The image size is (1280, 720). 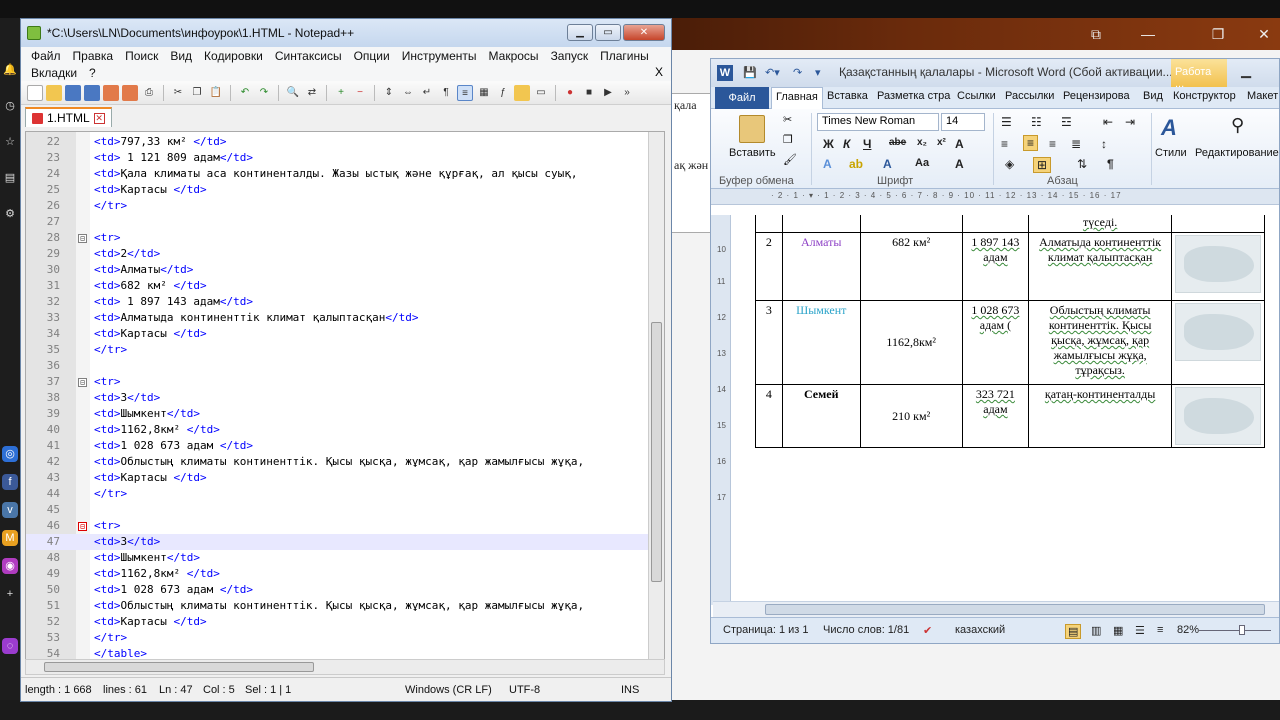 I want to click on show-marks-icon: ¶, so click(x=1110, y=164).